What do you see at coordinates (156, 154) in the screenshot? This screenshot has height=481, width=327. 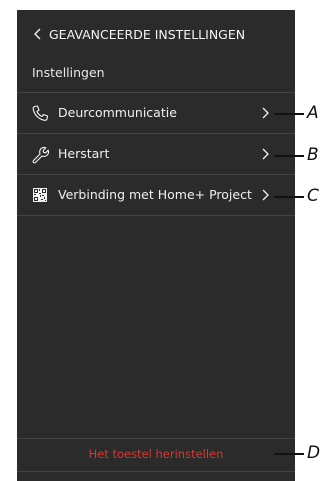 I see `menu-item-herstart: Herstart` at bounding box center [156, 154].